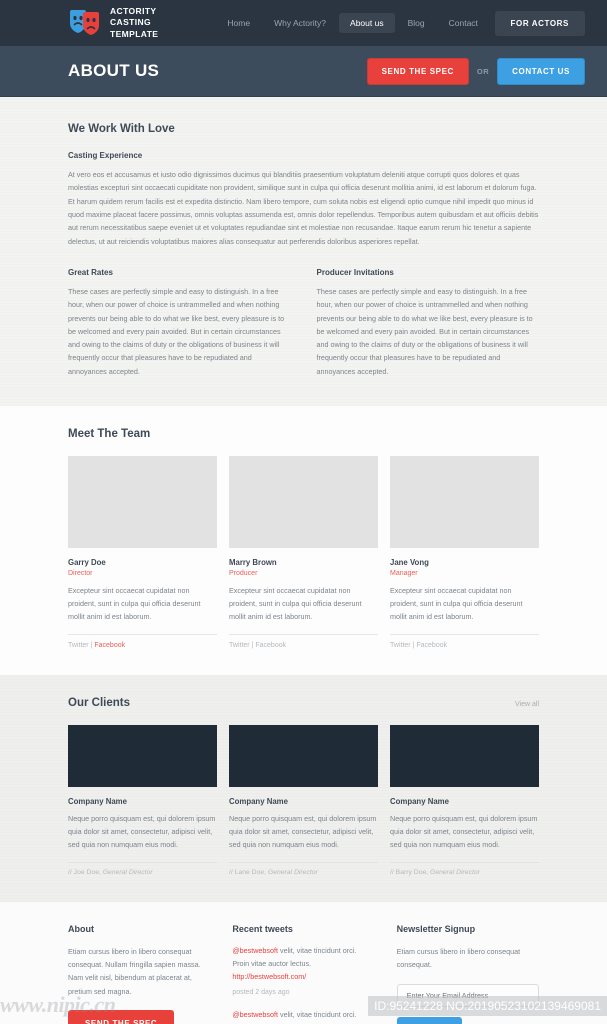 This screenshot has height=1024, width=607. What do you see at coordinates (134, 33) in the screenshot?
I see `logo-line-3: TEMPLATE` at bounding box center [134, 33].